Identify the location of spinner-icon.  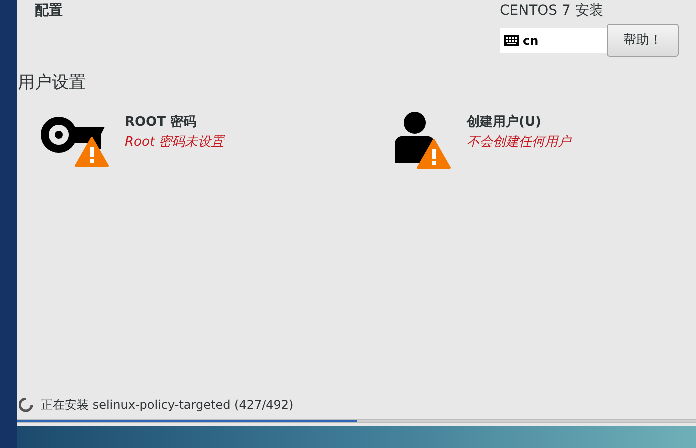
(26, 405).